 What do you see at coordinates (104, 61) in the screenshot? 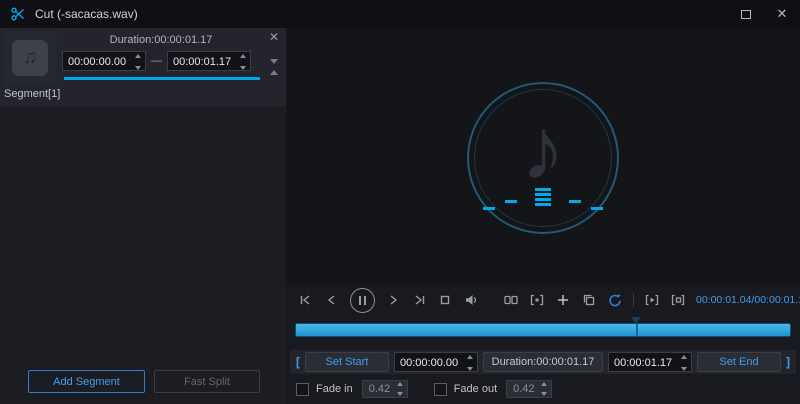
I see `segment-start-input-wrap` at bounding box center [104, 61].